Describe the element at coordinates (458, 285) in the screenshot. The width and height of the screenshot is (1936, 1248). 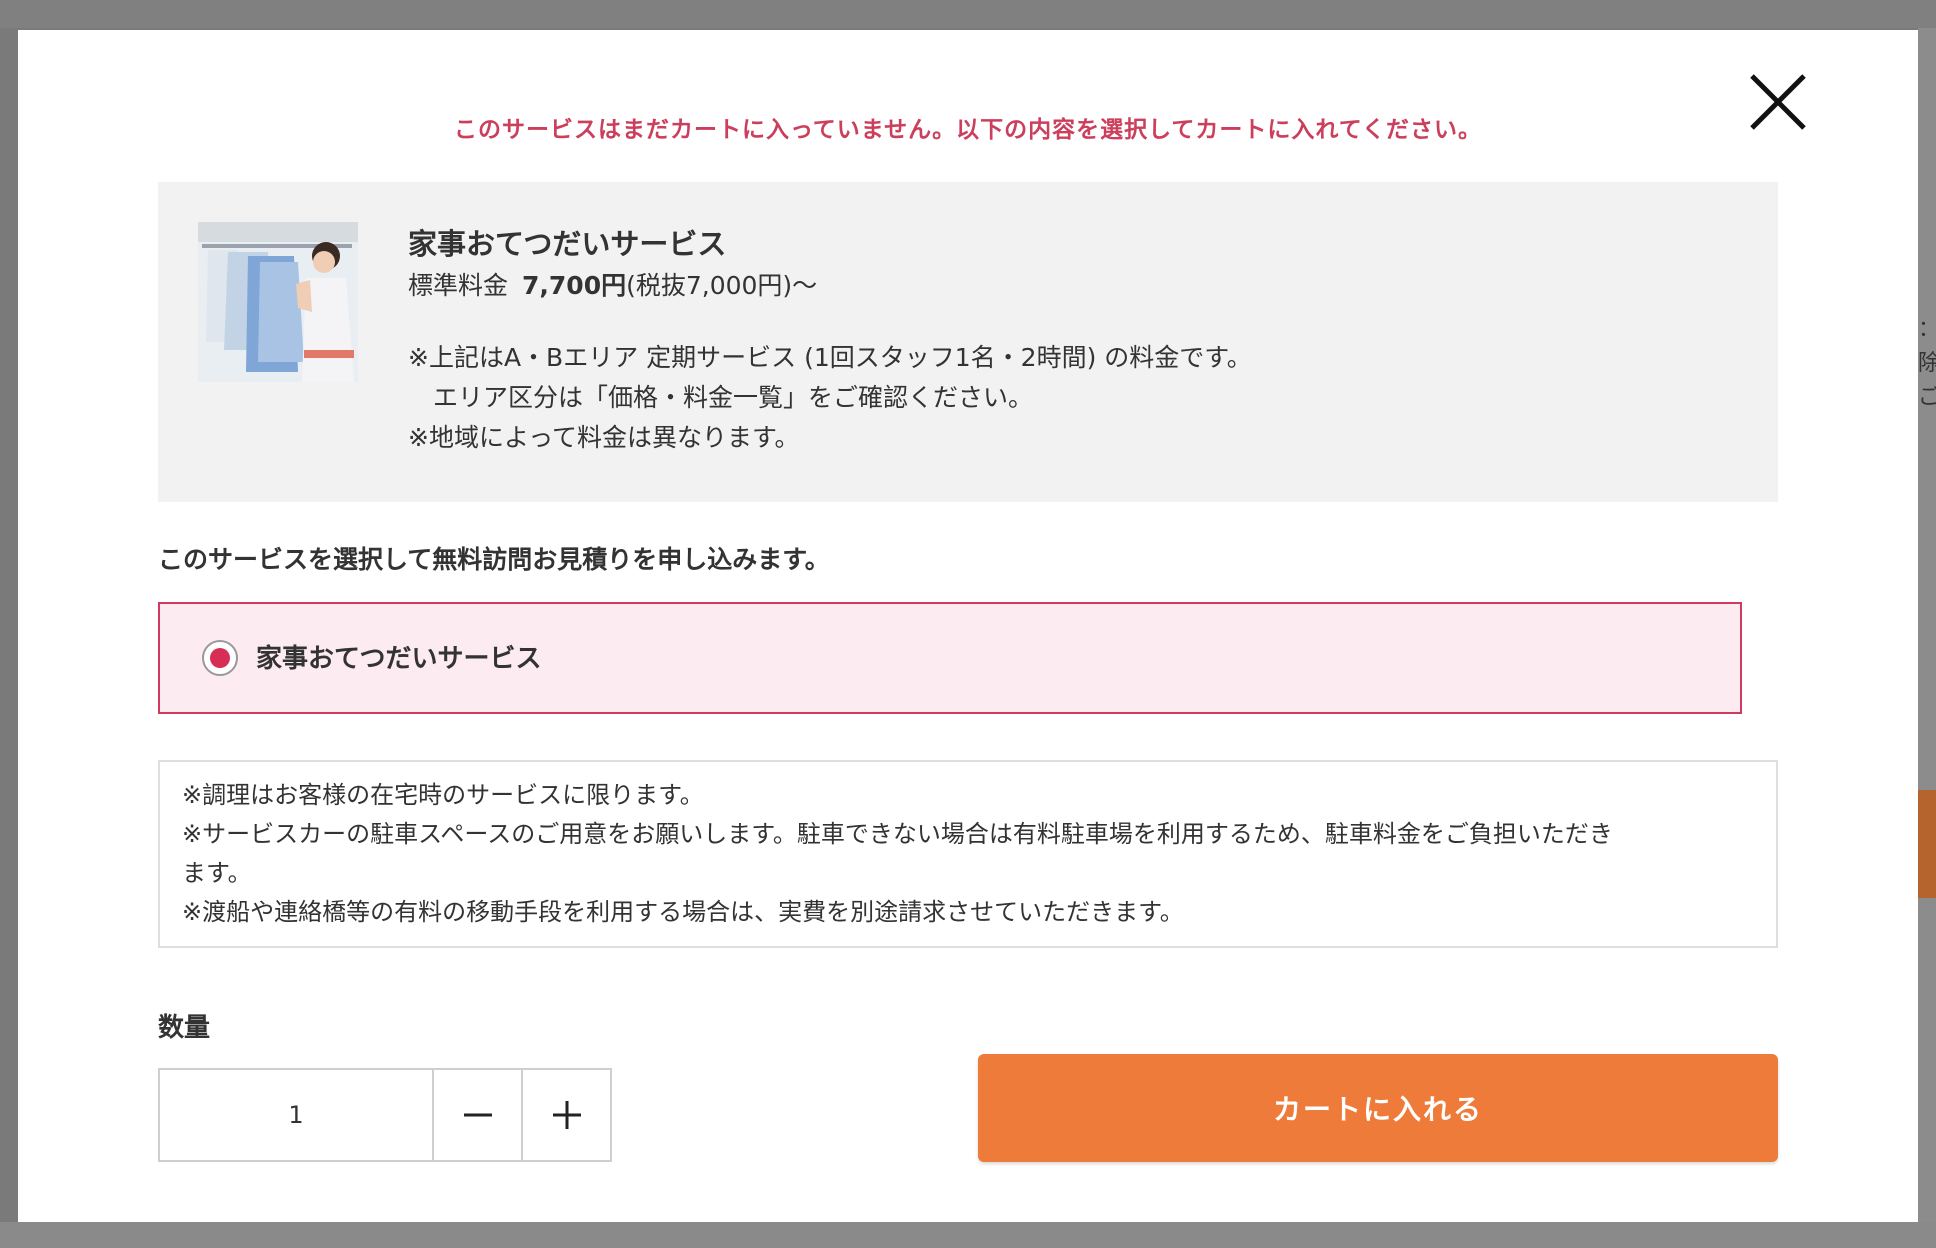
I see `price-label: 標準料金` at that location.